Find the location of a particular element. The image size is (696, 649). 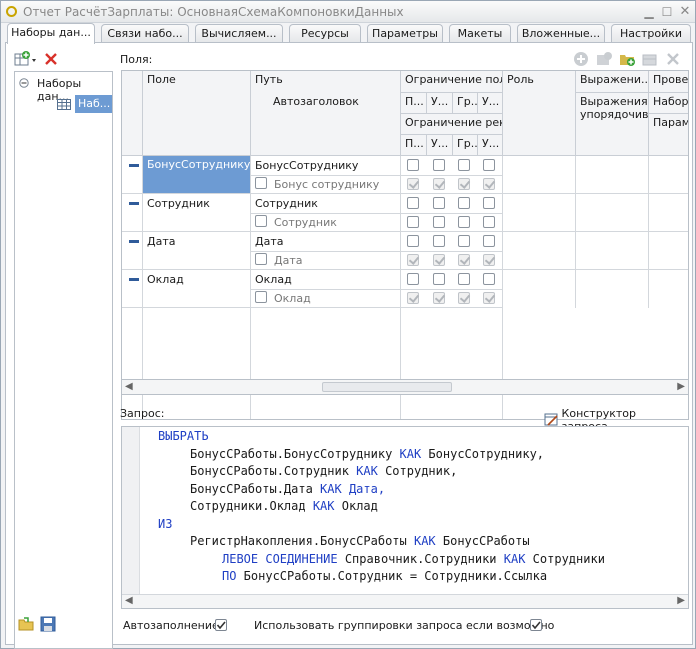

header-order-expr: Выражения упорядочива is located at coordinates (612, 124).